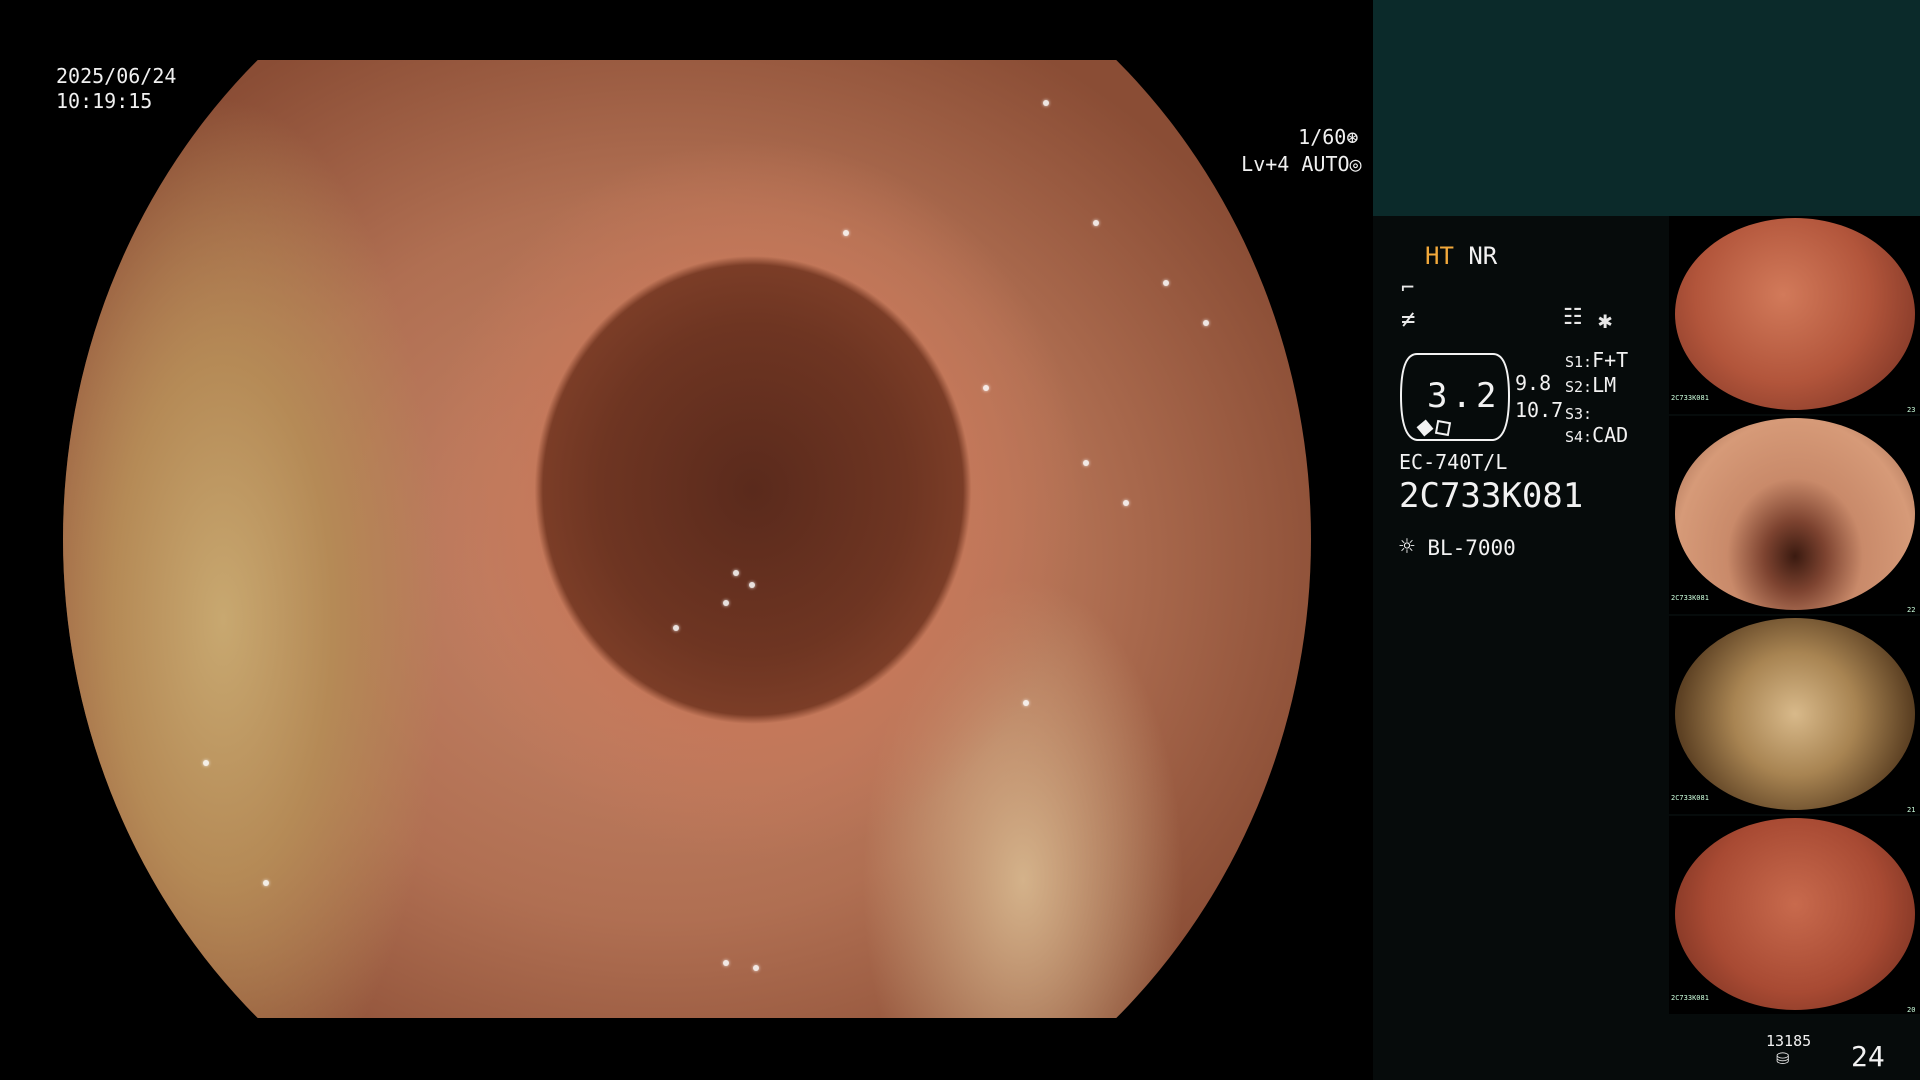  What do you see at coordinates (1471, 548) in the screenshot?
I see `light-source-label: BL-7000` at bounding box center [1471, 548].